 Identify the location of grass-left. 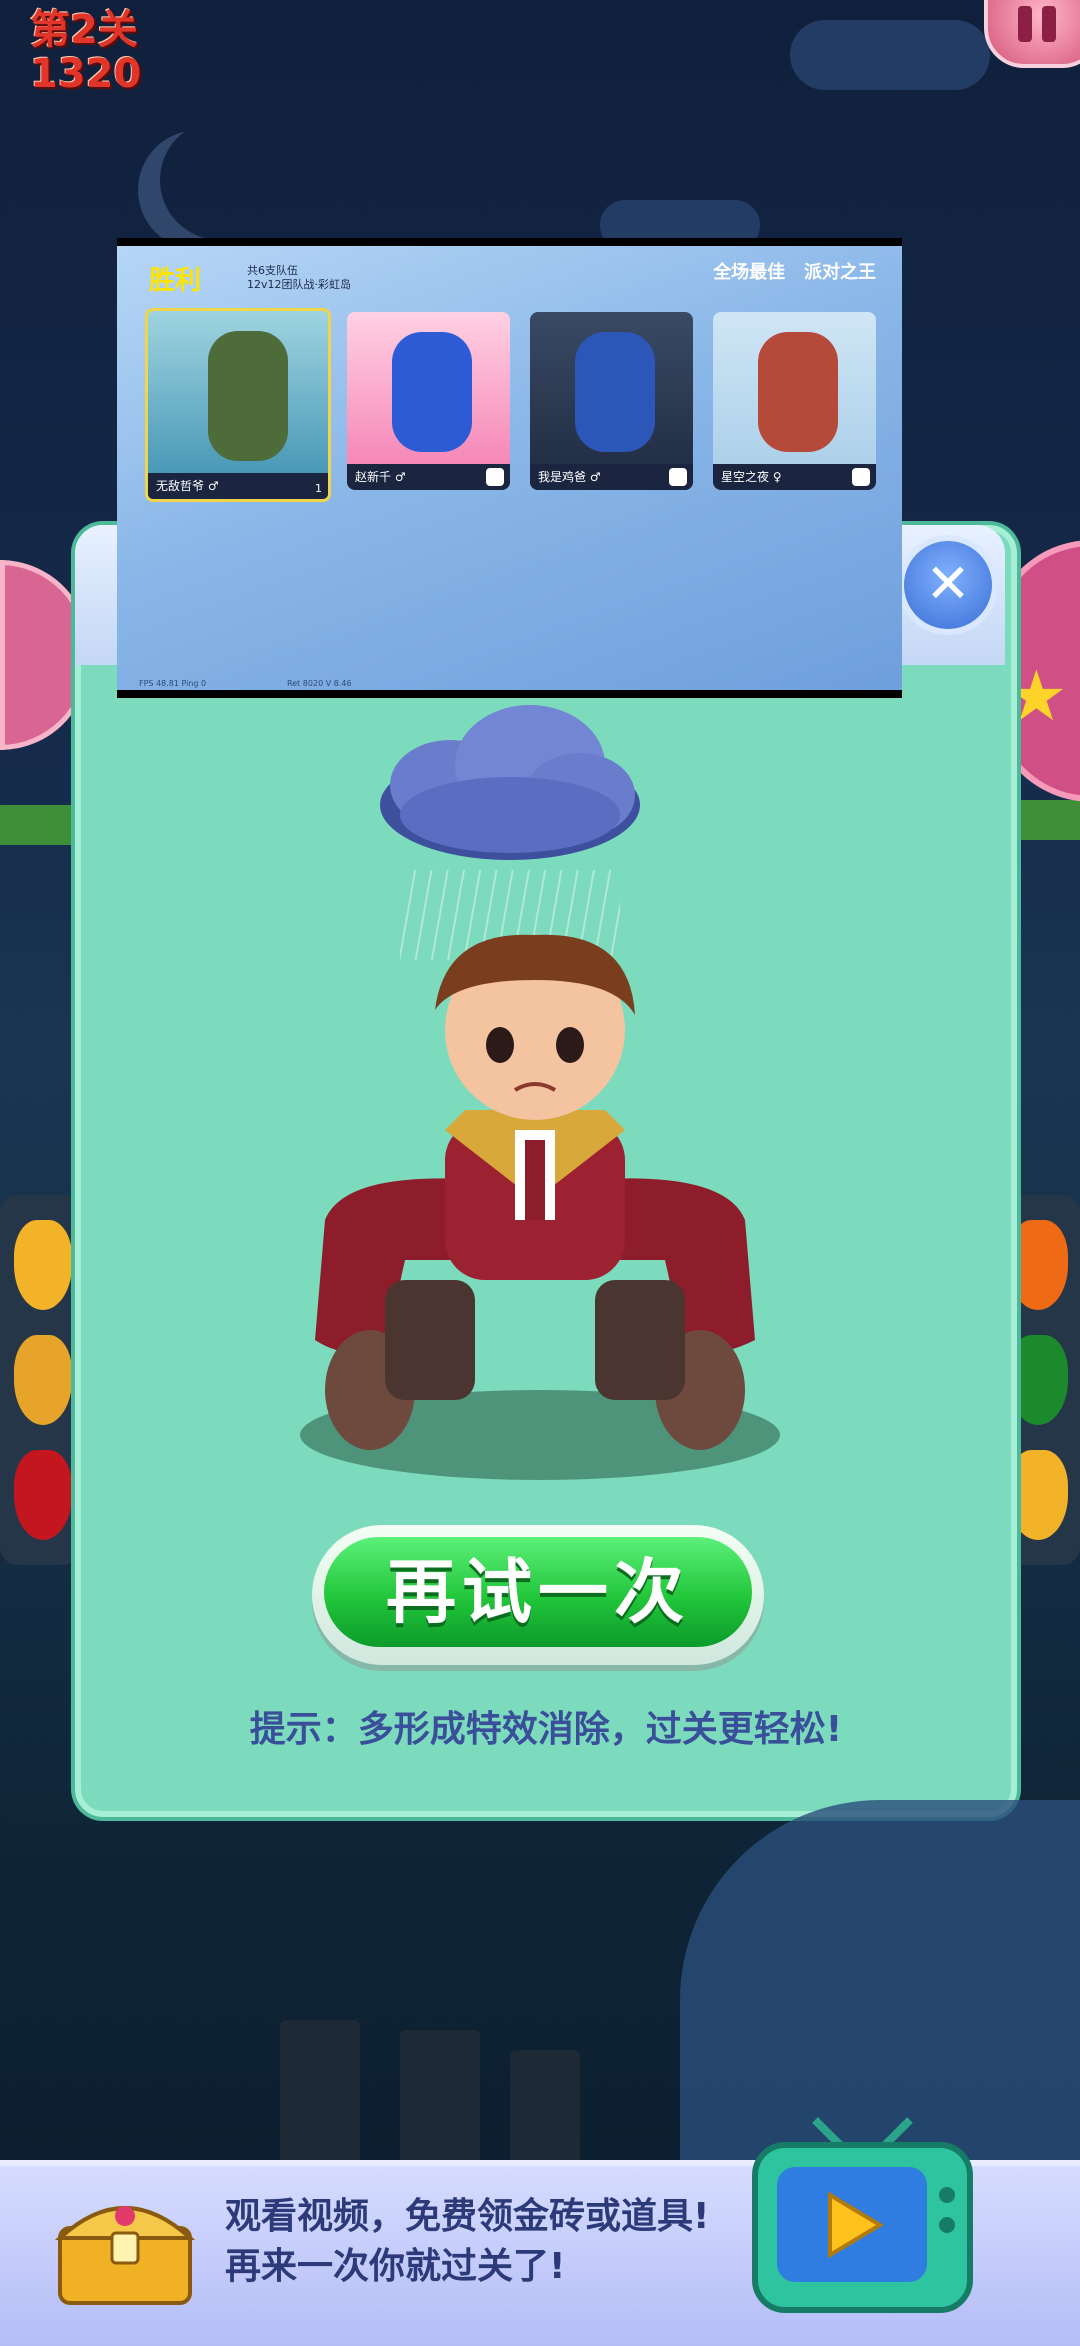
(40, 825).